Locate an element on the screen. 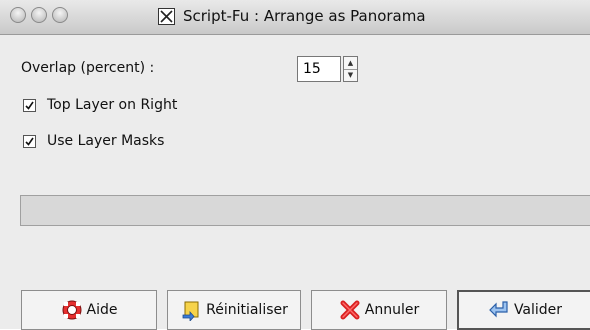  layer-masks-checkbox is located at coordinates (29, 141).